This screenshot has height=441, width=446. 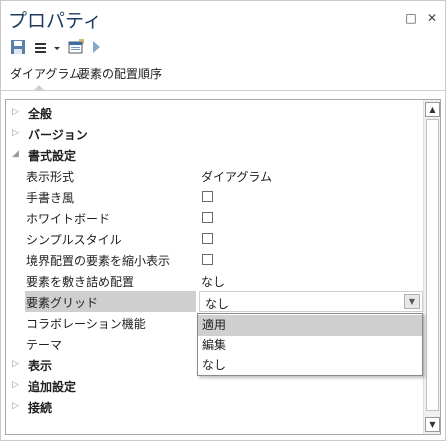 I want to click on property-label: コラボレーション機能, so click(x=86, y=324).